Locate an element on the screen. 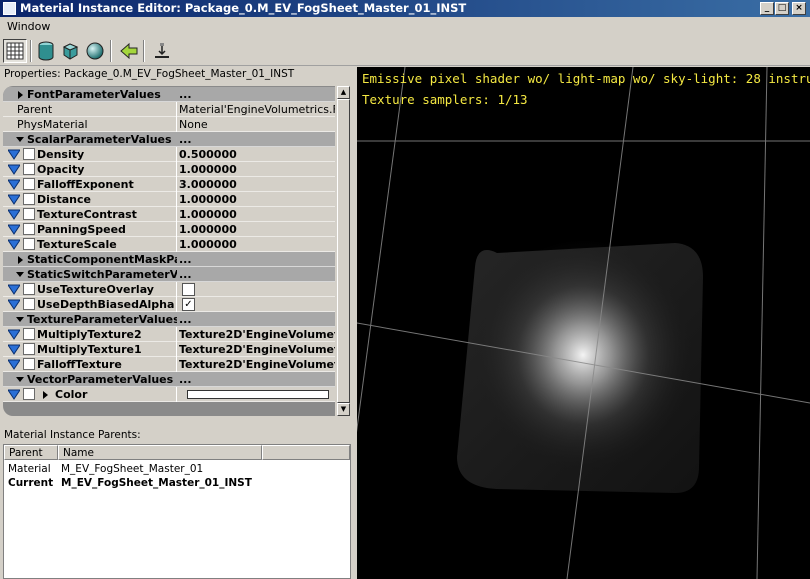  cube-preview-button is located at coordinates (70, 51).